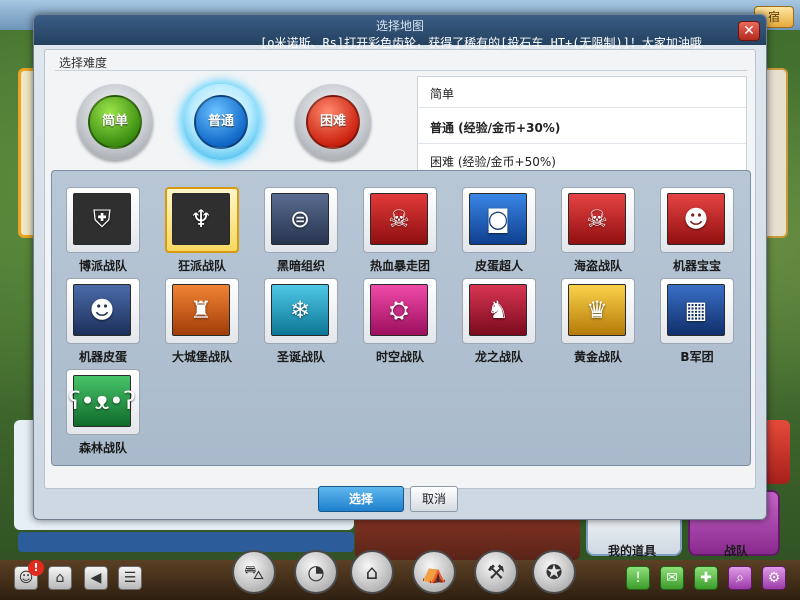  Describe the element at coordinates (300, 219) in the screenshot. I see `dark-org-icon: ⊜` at that location.